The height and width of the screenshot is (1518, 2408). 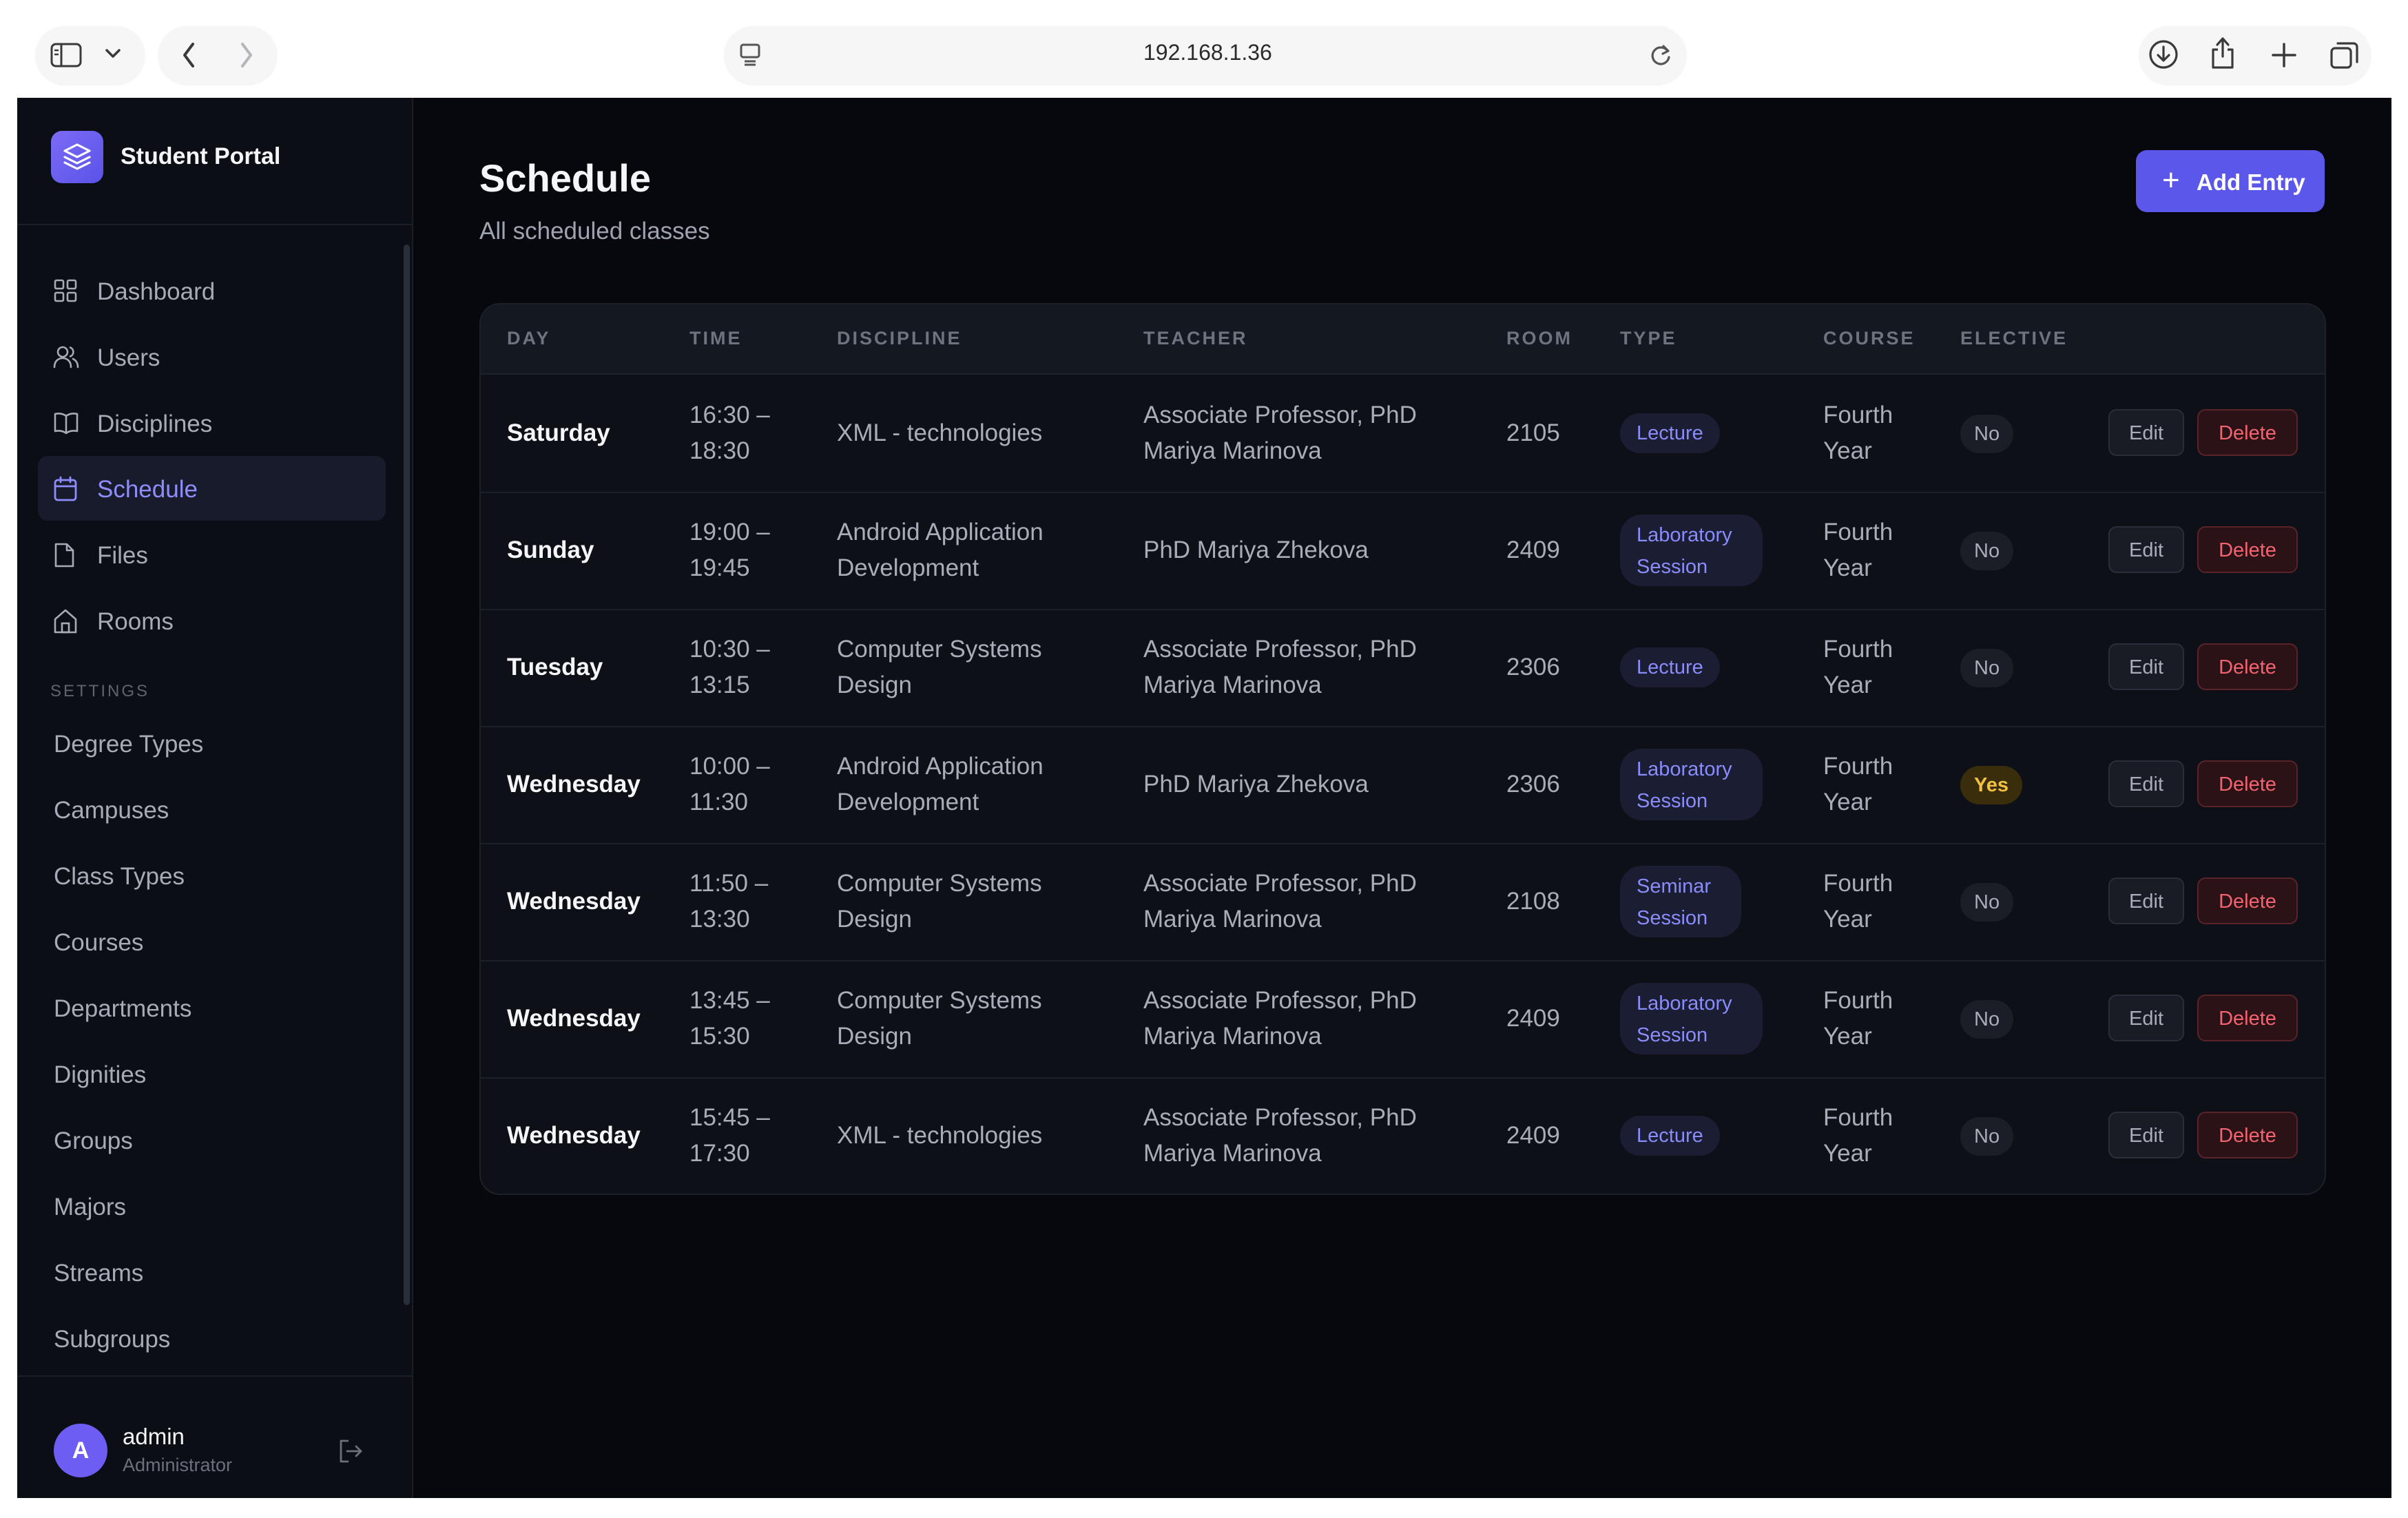 I want to click on sidebar-item-label: Schedule, so click(x=148, y=489).